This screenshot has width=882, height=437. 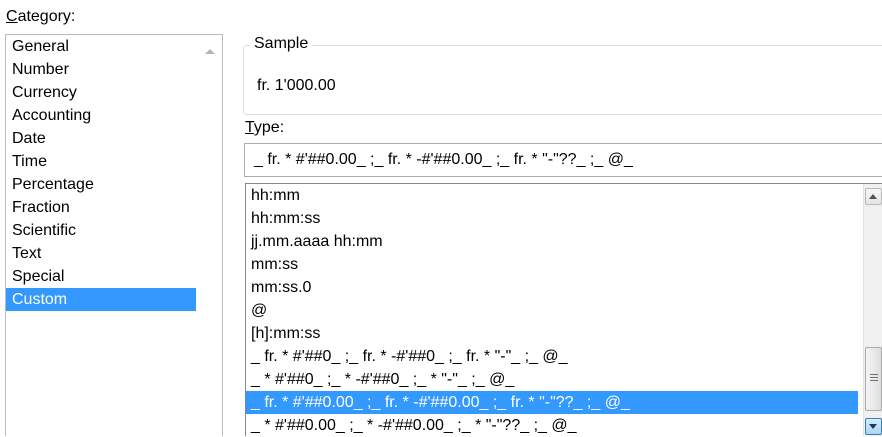 What do you see at coordinates (101, 69) in the screenshot?
I see `category-item-number: Number` at bounding box center [101, 69].